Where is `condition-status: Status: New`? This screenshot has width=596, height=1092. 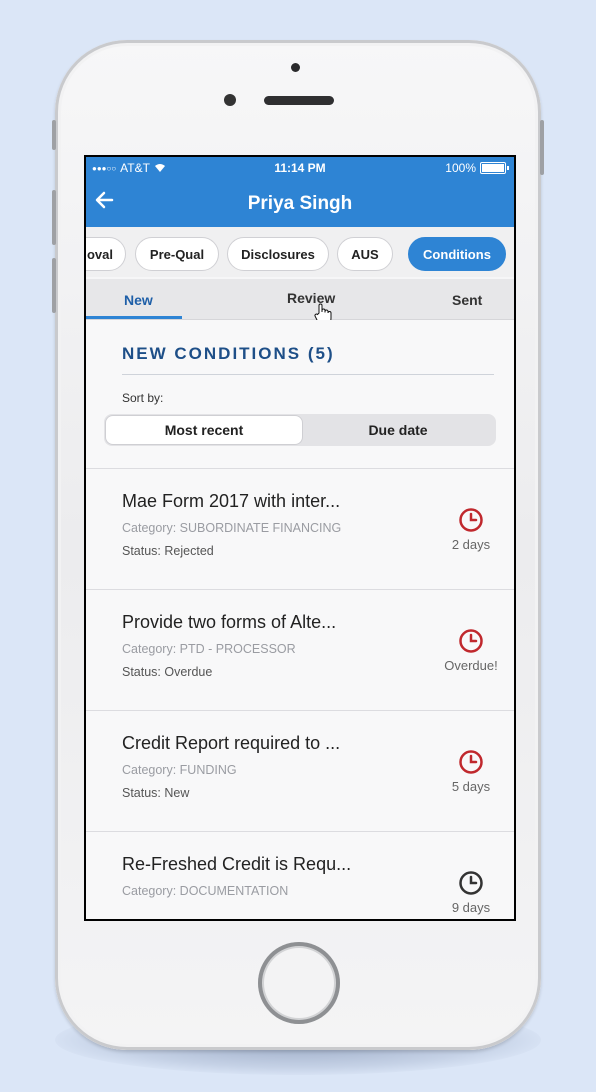
condition-status: Status: New is located at coordinates (156, 793).